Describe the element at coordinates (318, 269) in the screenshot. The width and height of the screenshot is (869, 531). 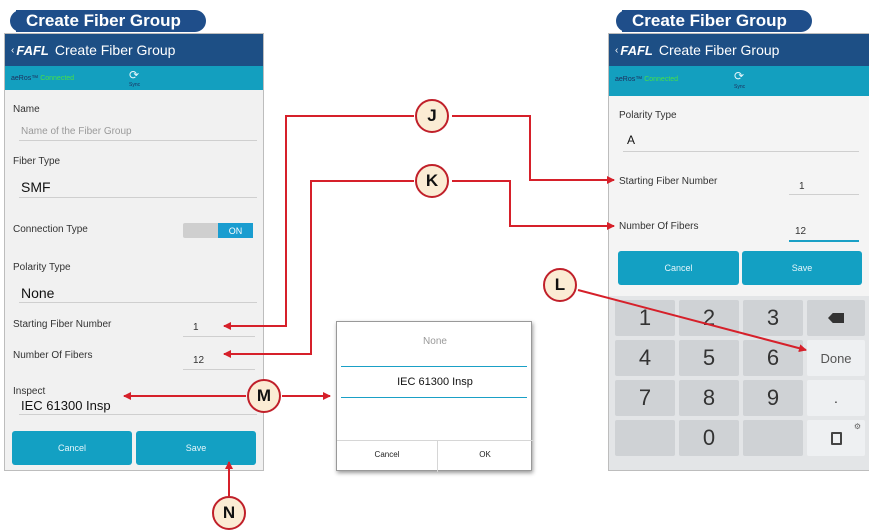
I see `arrow-k-left` at that location.